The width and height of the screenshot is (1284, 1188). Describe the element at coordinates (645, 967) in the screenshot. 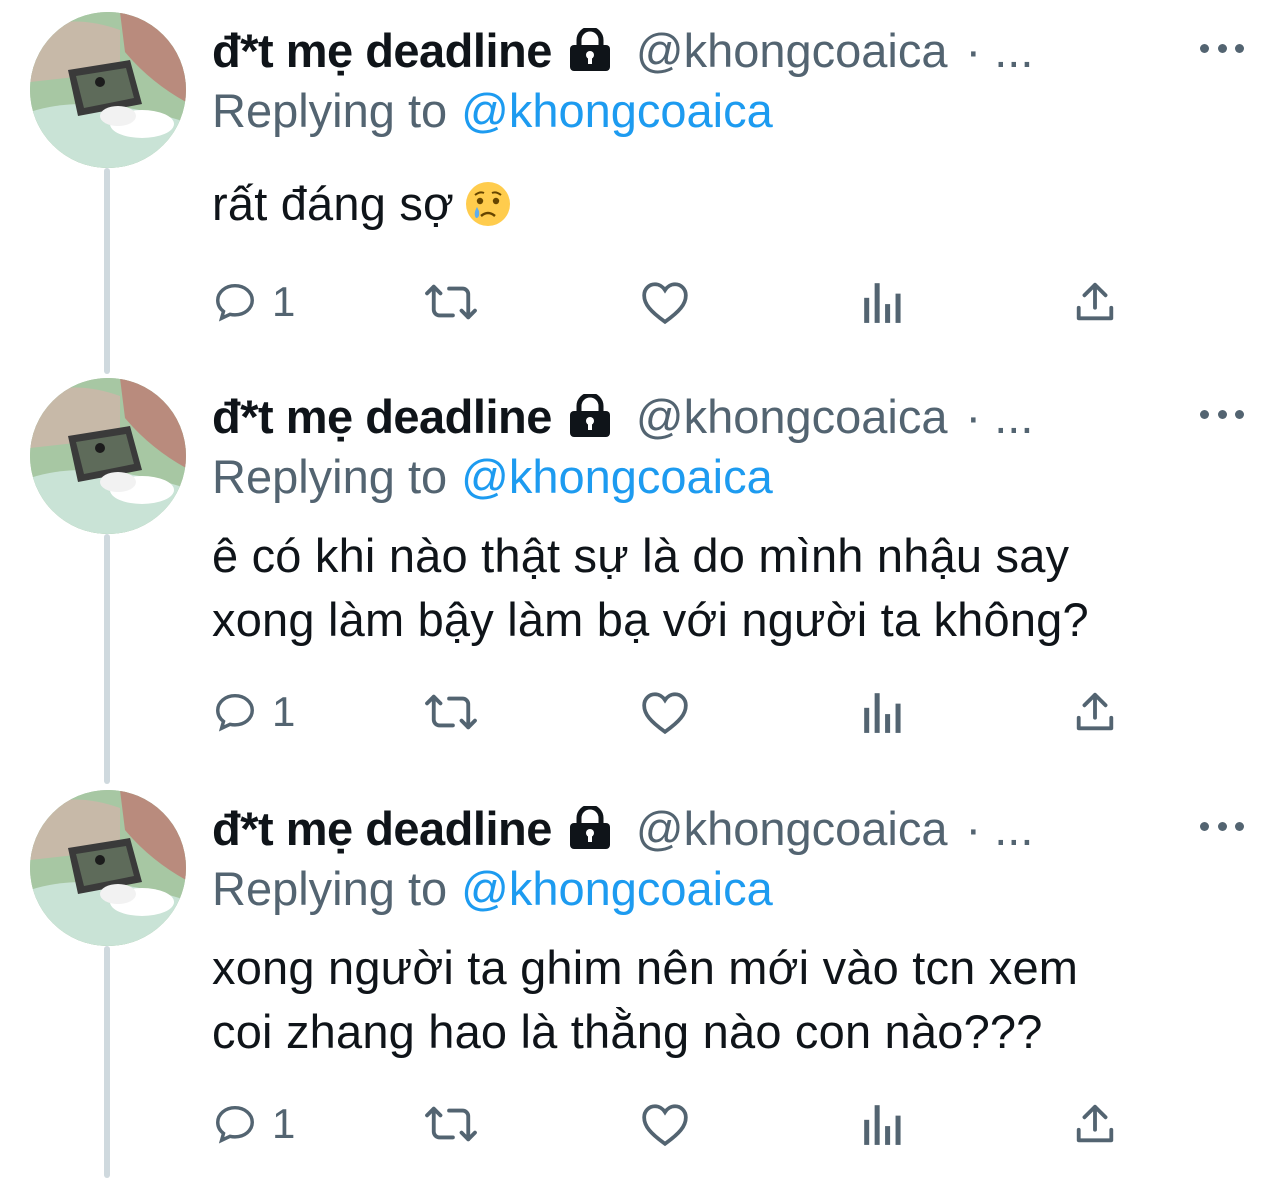

I see `tweet-text-line: xong người ta ghim nên mới vào tcn xem` at that location.